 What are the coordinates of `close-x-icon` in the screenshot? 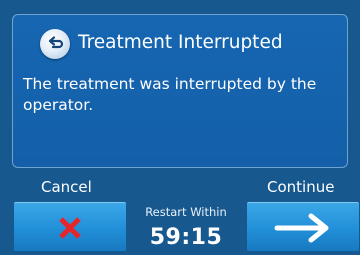 It's located at (70, 228).